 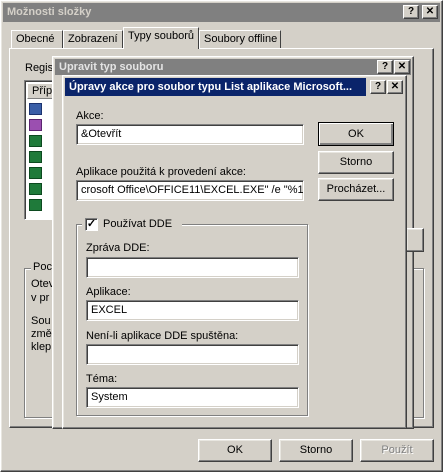 I want to click on details-line: v pr, so click(x=40, y=298).